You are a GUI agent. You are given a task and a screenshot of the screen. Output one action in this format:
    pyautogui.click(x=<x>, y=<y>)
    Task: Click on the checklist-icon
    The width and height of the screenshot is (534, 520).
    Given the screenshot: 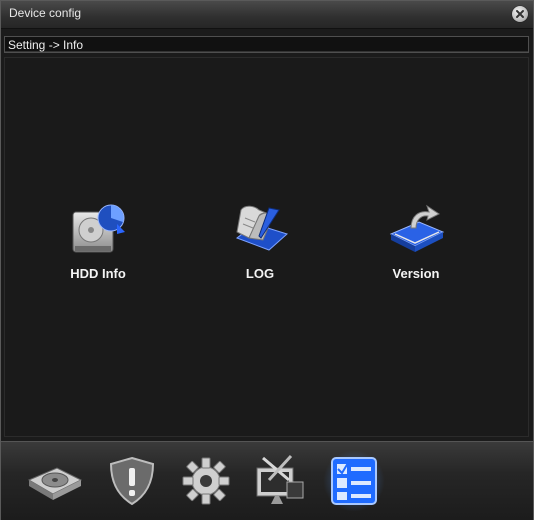 What is the action you would take?
    pyautogui.click(x=354, y=481)
    